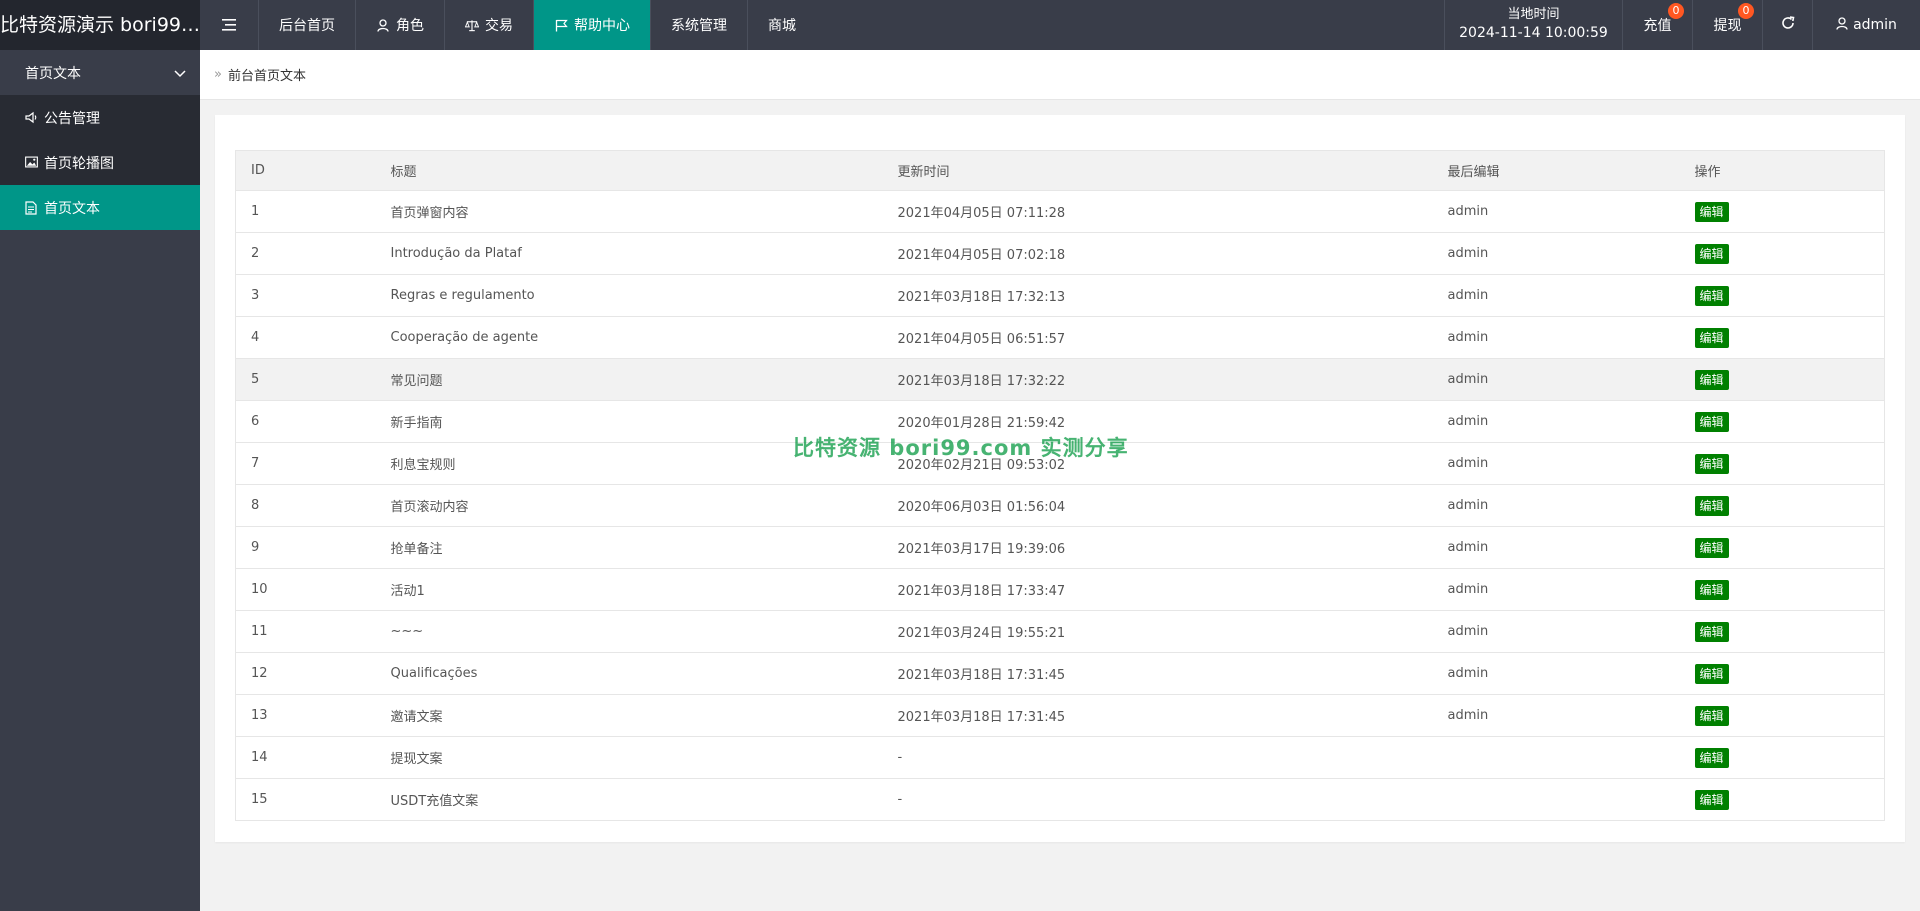 The image size is (1920, 911). What do you see at coordinates (410, 26) in the screenshot?
I see `nav-label: 角色` at bounding box center [410, 26].